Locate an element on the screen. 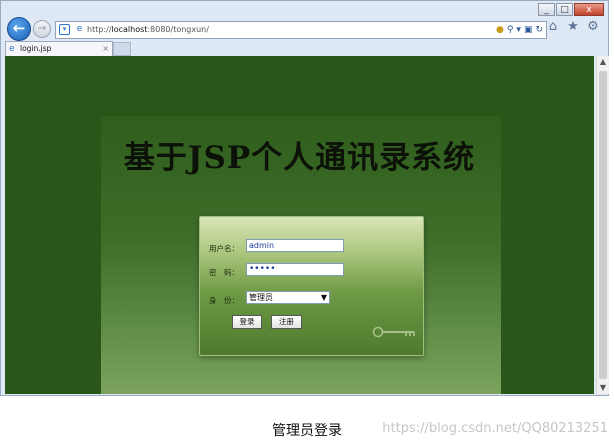  role-select: 管理员 ▼ is located at coordinates (288, 297).